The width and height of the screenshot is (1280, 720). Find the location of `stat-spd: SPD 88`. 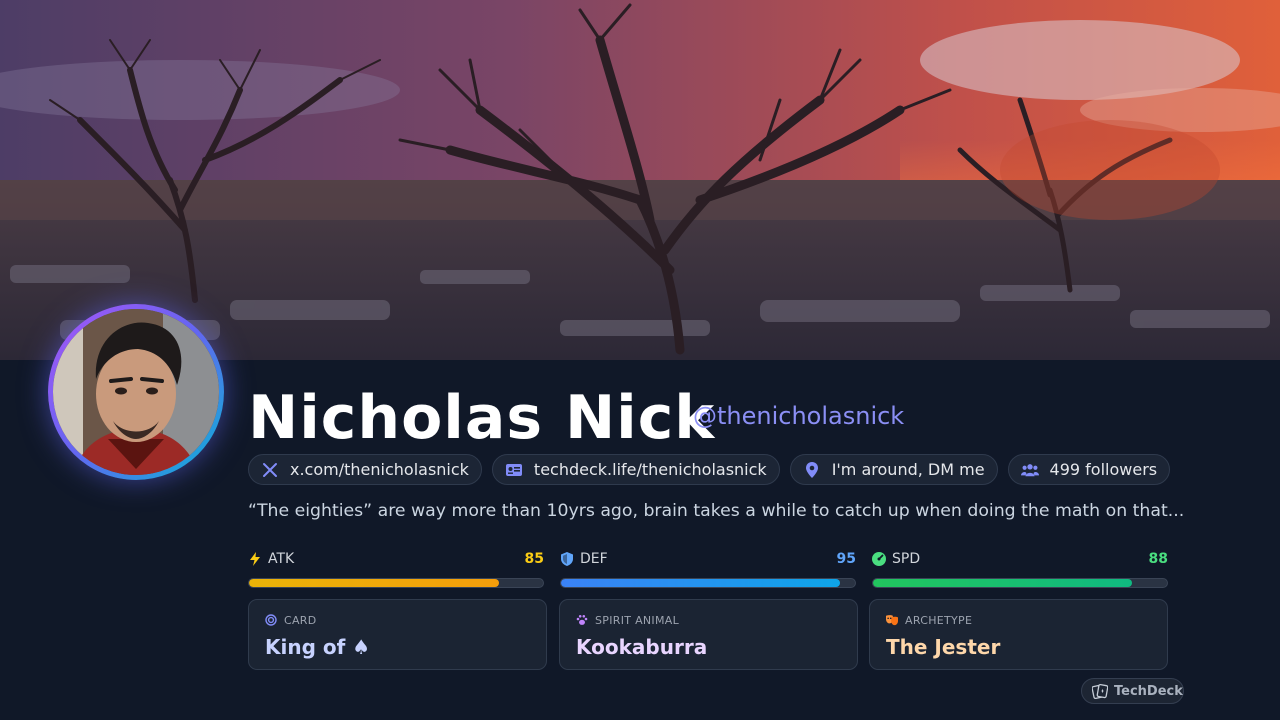

stat-spd: SPD 88 is located at coordinates (1020, 568).